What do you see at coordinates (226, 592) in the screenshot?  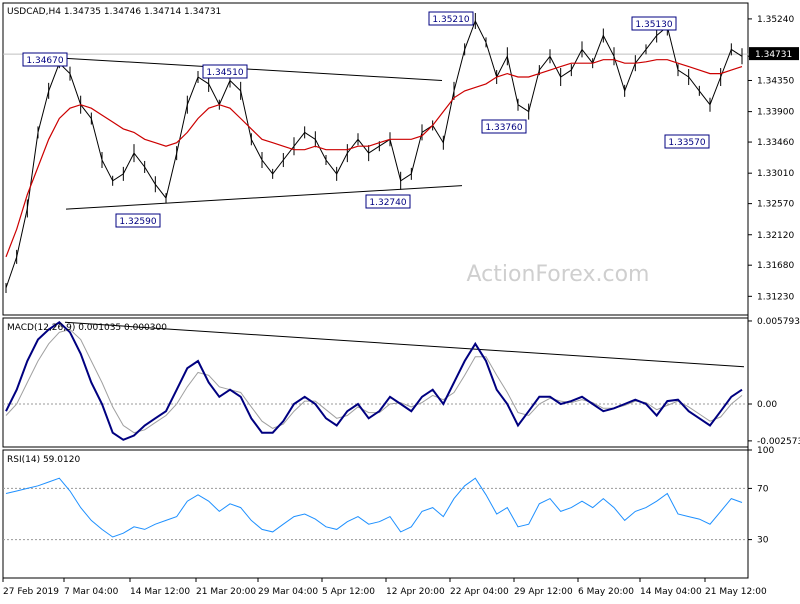 I see `x-tick-label-3: 21 Mar 20:00` at bounding box center [226, 592].